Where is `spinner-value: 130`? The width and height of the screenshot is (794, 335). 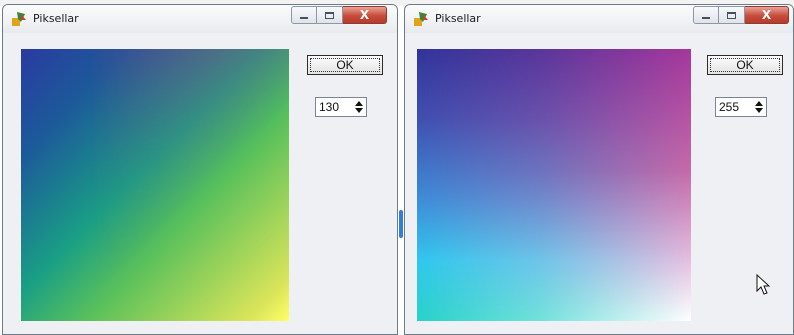
spinner-value: 130 is located at coordinates (334, 107).